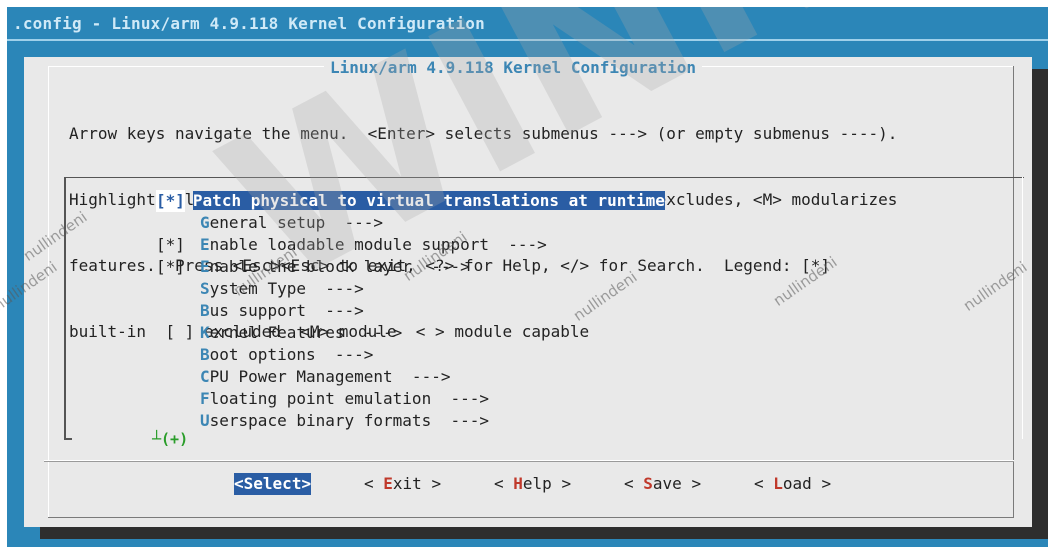  Describe the element at coordinates (778, 483) in the screenshot. I see `button-hotkey: L` at that location.